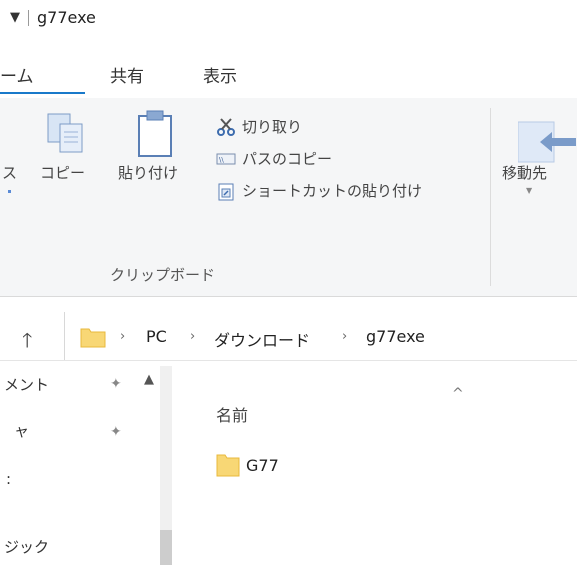 Image resolution: width=577 pixels, height=565 pixels. Describe the element at coordinates (529, 190) in the screenshot. I see `move-to-dropdown-icon: ▼` at that location.